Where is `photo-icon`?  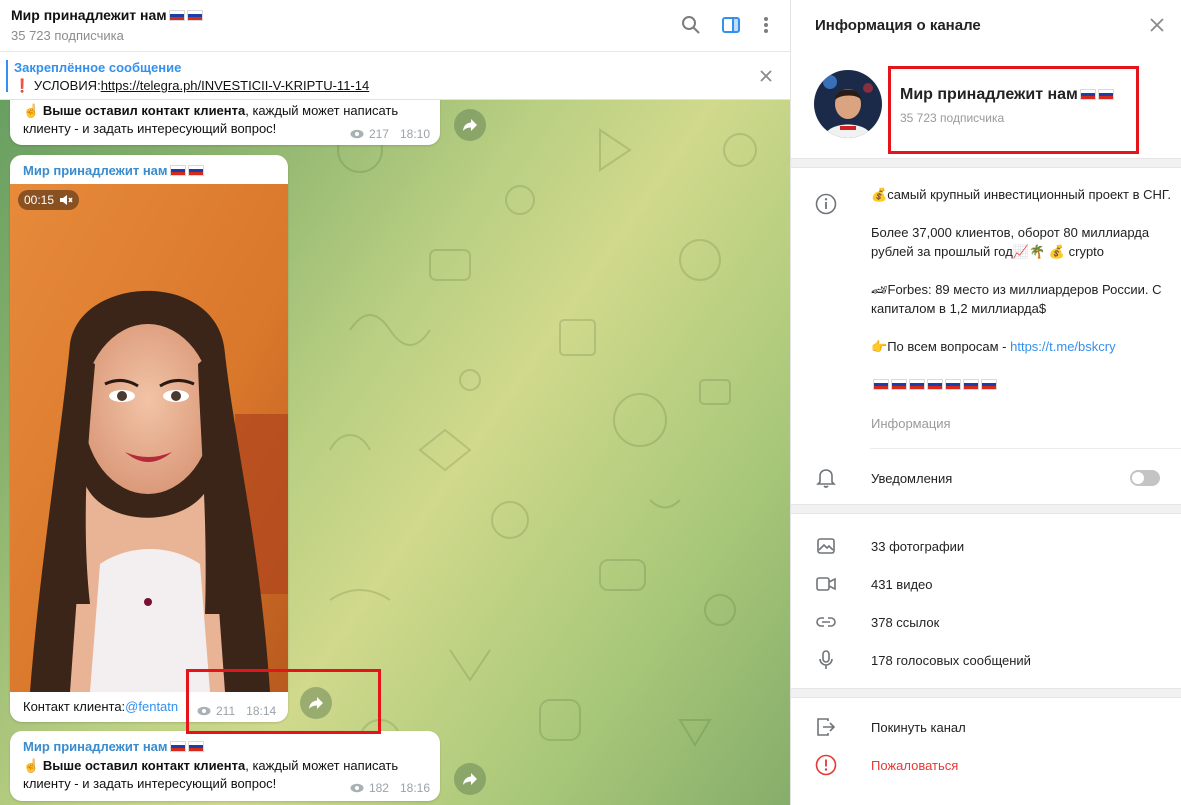 photo-icon is located at coordinates (826, 546).